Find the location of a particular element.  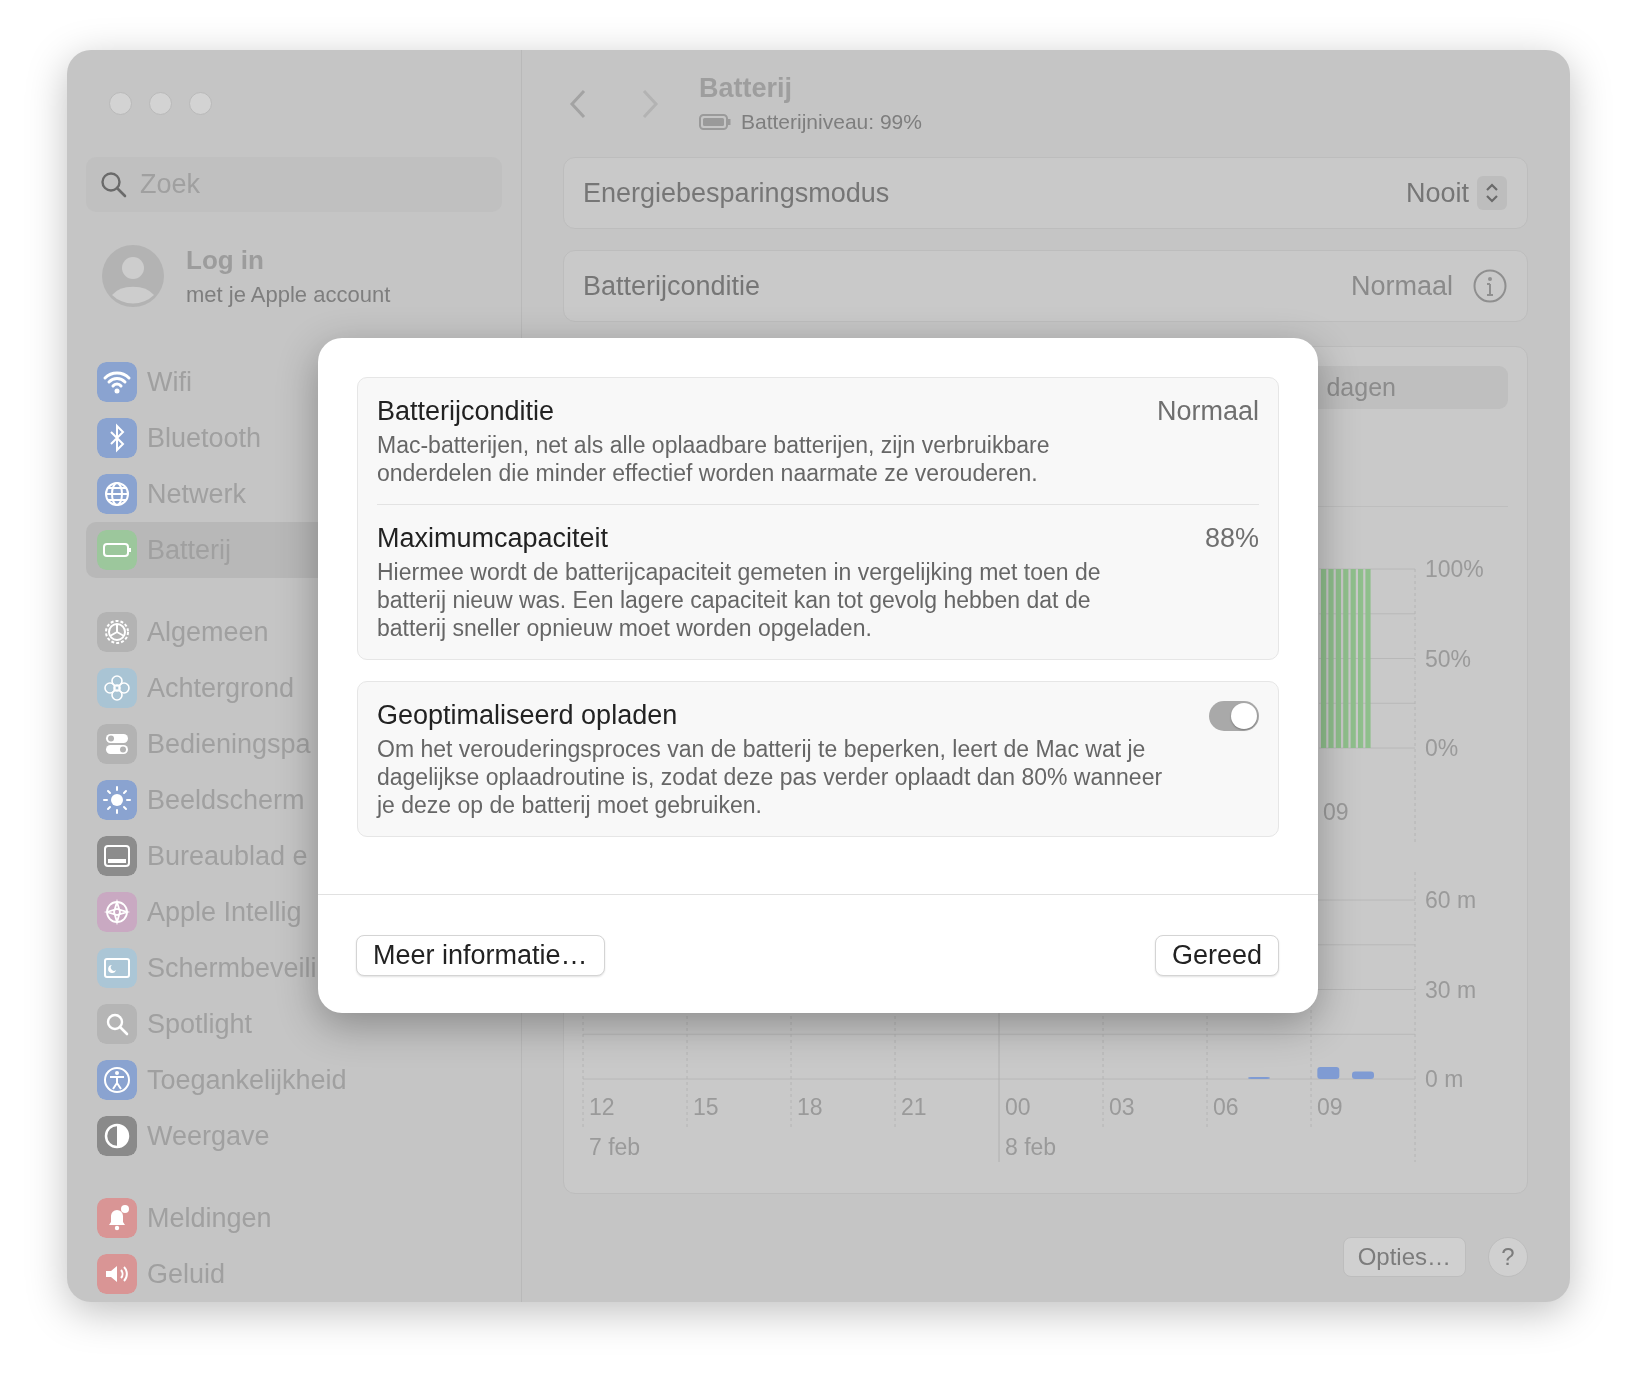

row-label: Batterijconditie is located at coordinates (672, 286).